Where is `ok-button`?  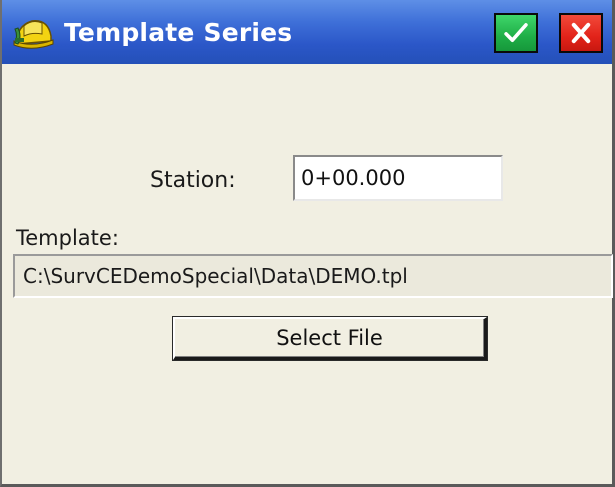
ok-button is located at coordinates (516, 33).